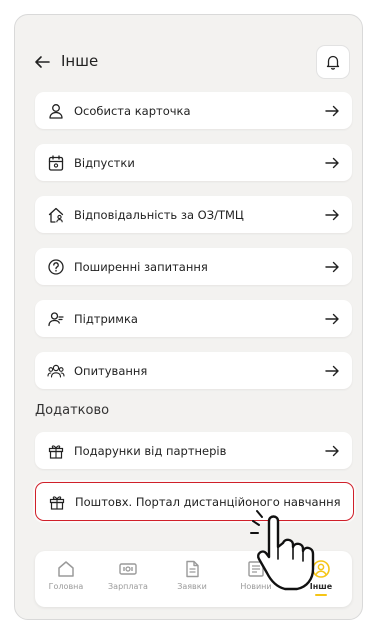  Describe the element at coordinates (193, 370) in the screenshot. I see `menu-item-surveys: Опитування` at that location.